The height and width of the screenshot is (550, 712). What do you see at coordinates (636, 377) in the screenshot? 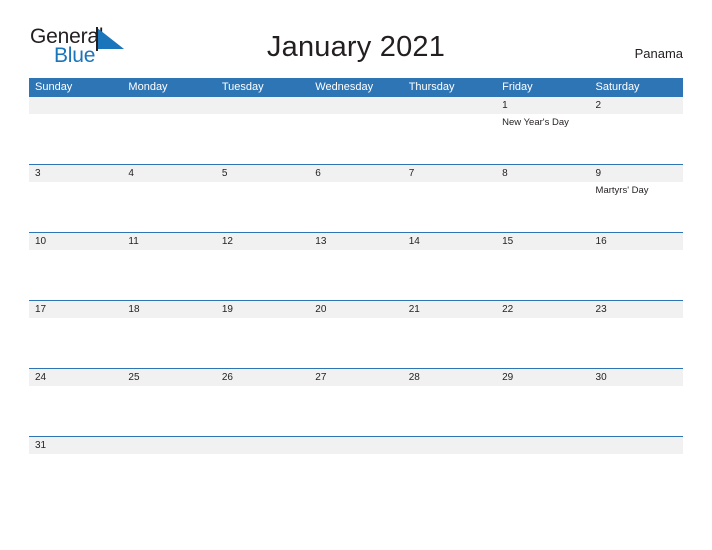
I see `day-cell: 30` at bounding box center [636, 377].